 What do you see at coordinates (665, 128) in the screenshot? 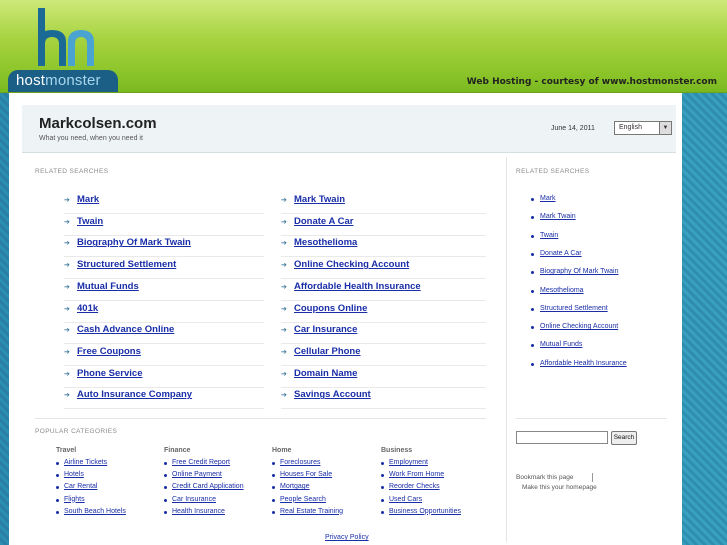
I see `chevron-down-icon: ▼` at bounding box center [665, 128].